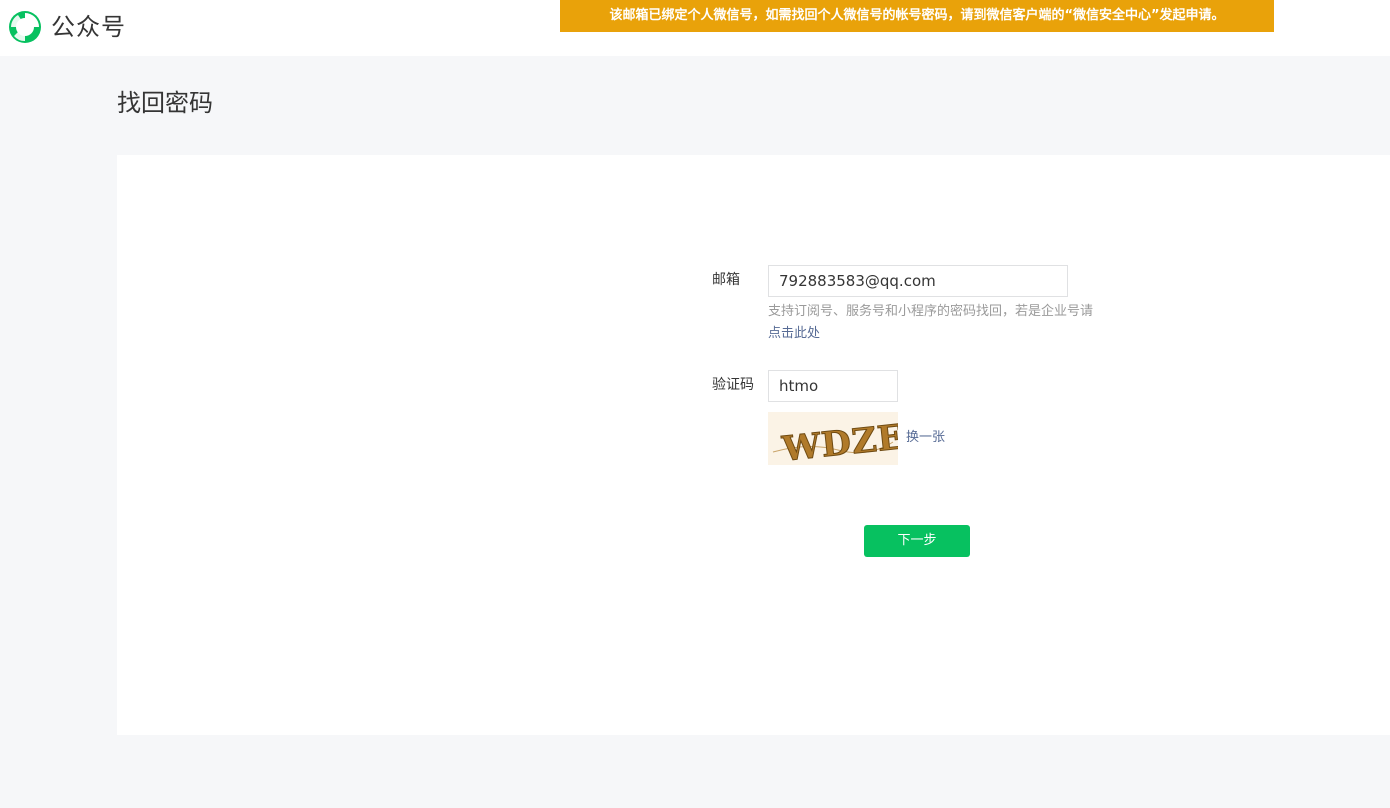 This screenshot has height=808, width=1390. I want to click on email-hint: 支持订阅号、服务号和小程序的密码找回，若是企业号请, so click(931, 311).